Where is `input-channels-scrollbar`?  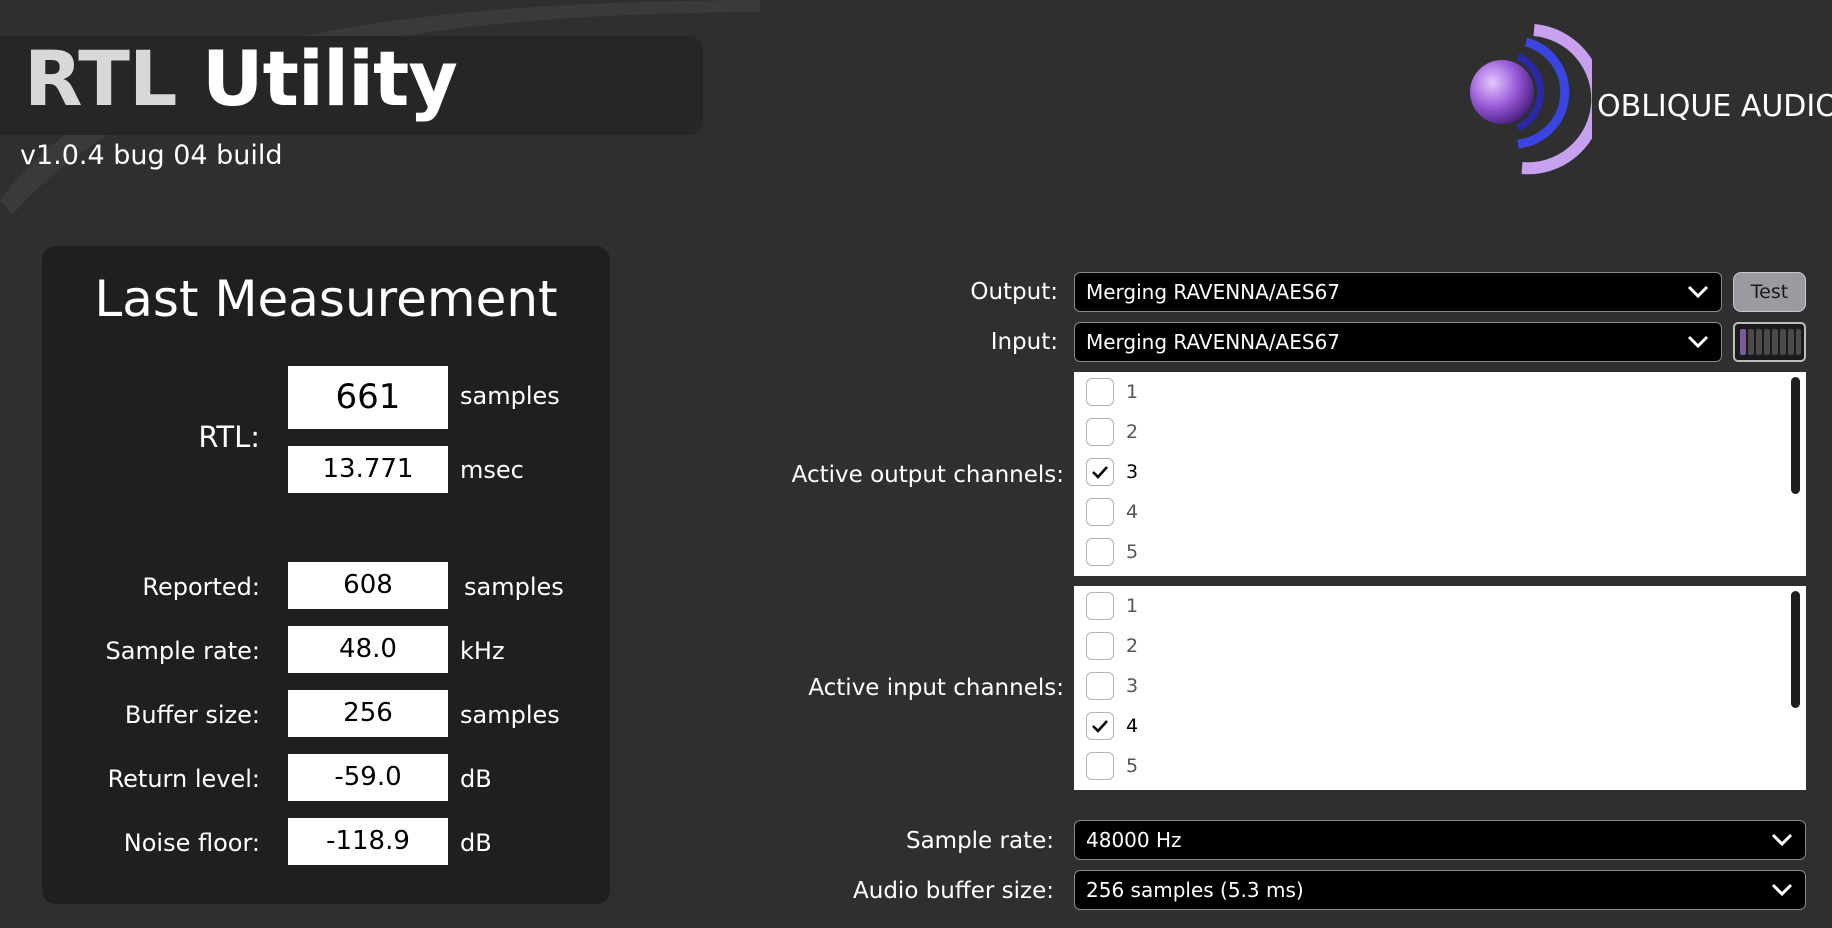 input-channels-scrollbar is located at coordinates (1795, 649).